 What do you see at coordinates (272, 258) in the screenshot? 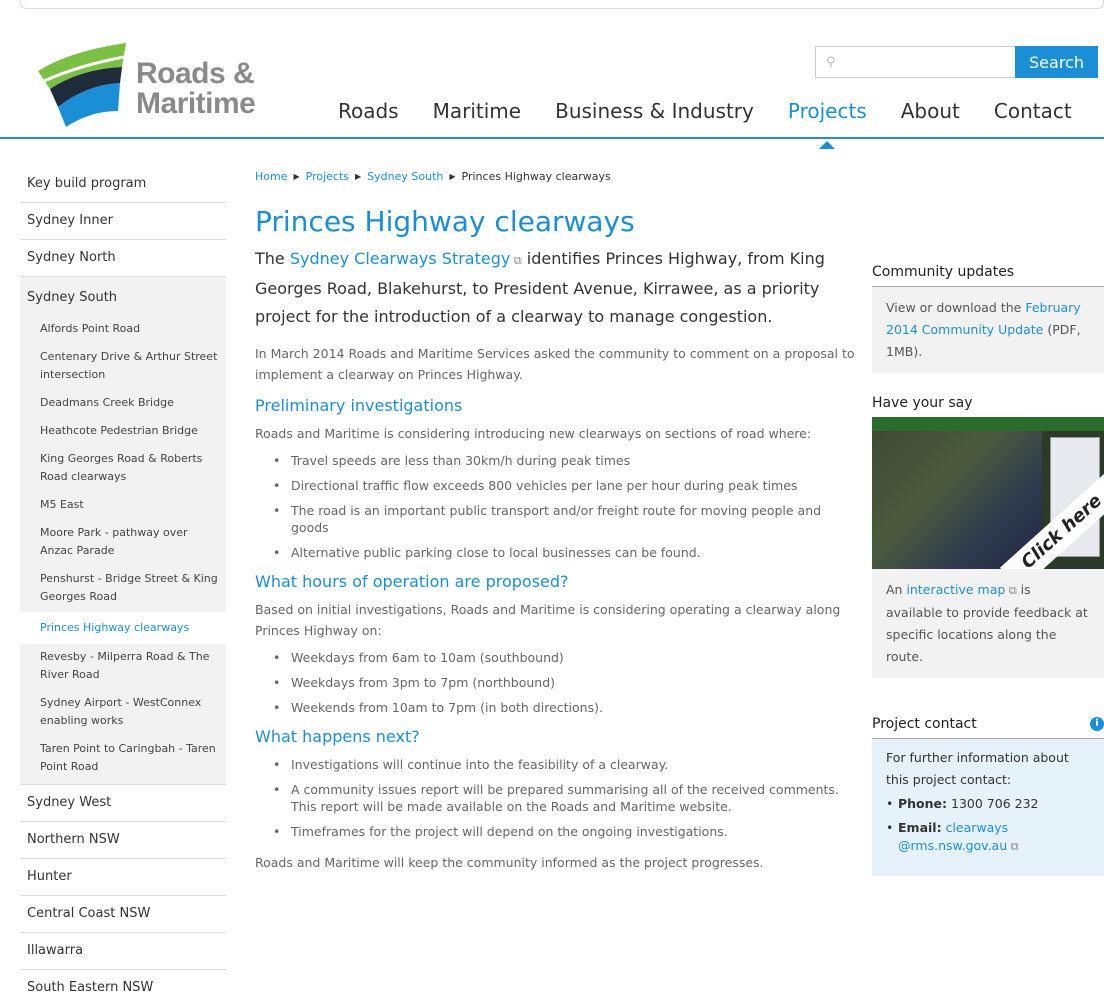
I see `intro-text: The` at bounding box center [272, 258].